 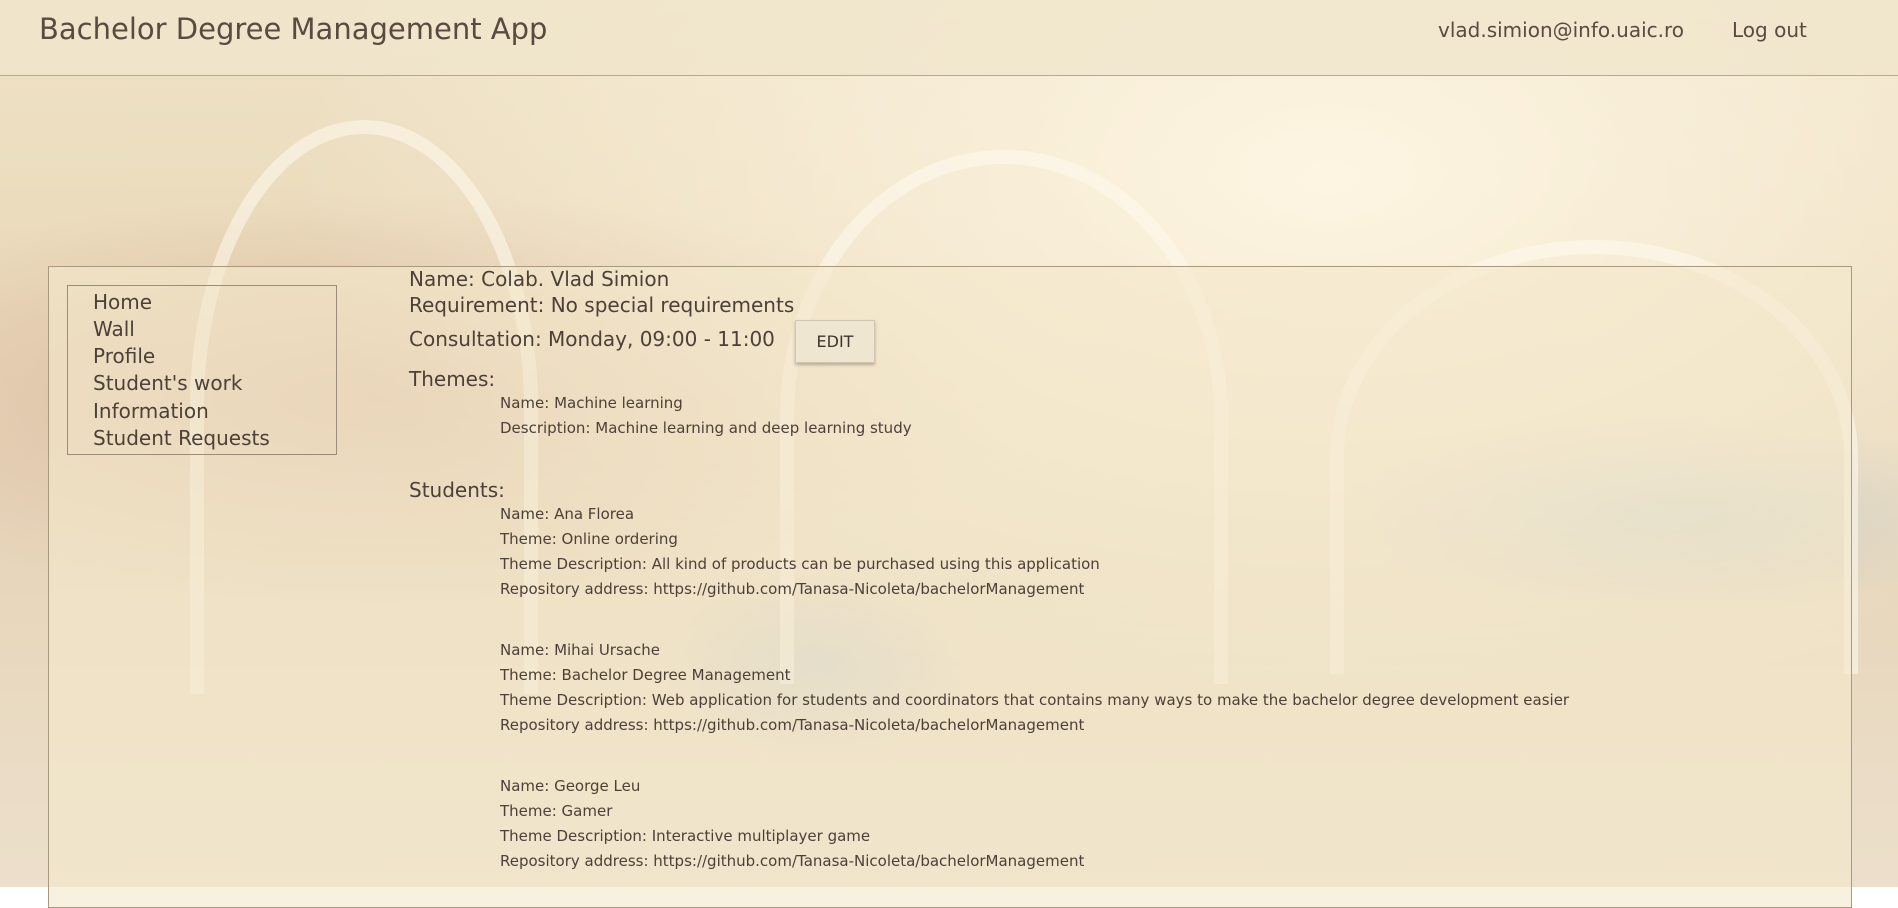 I want to click on logout-link: Log out, so click(x=1769, y=30).